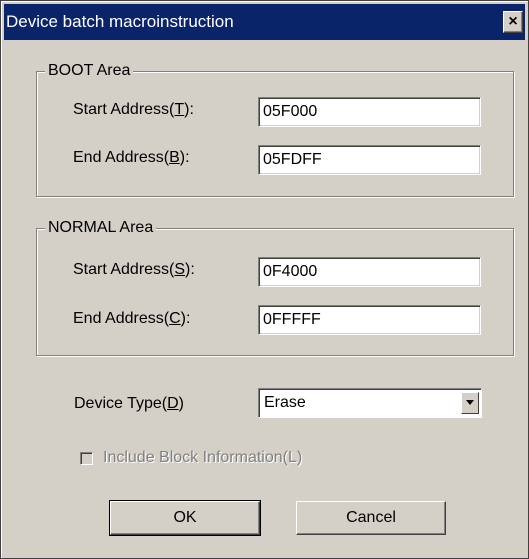 The height and width of the screenshot is (559, 529). I want to click on device-type-value: Erase, so click(285, 402).